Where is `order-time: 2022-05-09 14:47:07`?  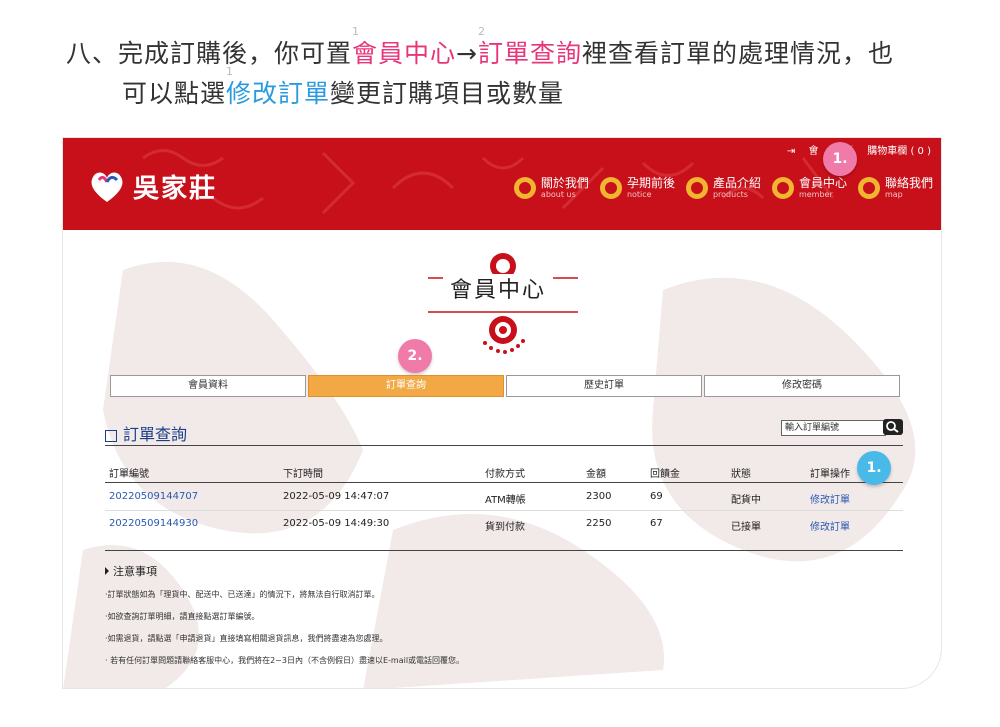 order-time: 2022-05-09 14:47:07 is located at coordinates (336, 496).